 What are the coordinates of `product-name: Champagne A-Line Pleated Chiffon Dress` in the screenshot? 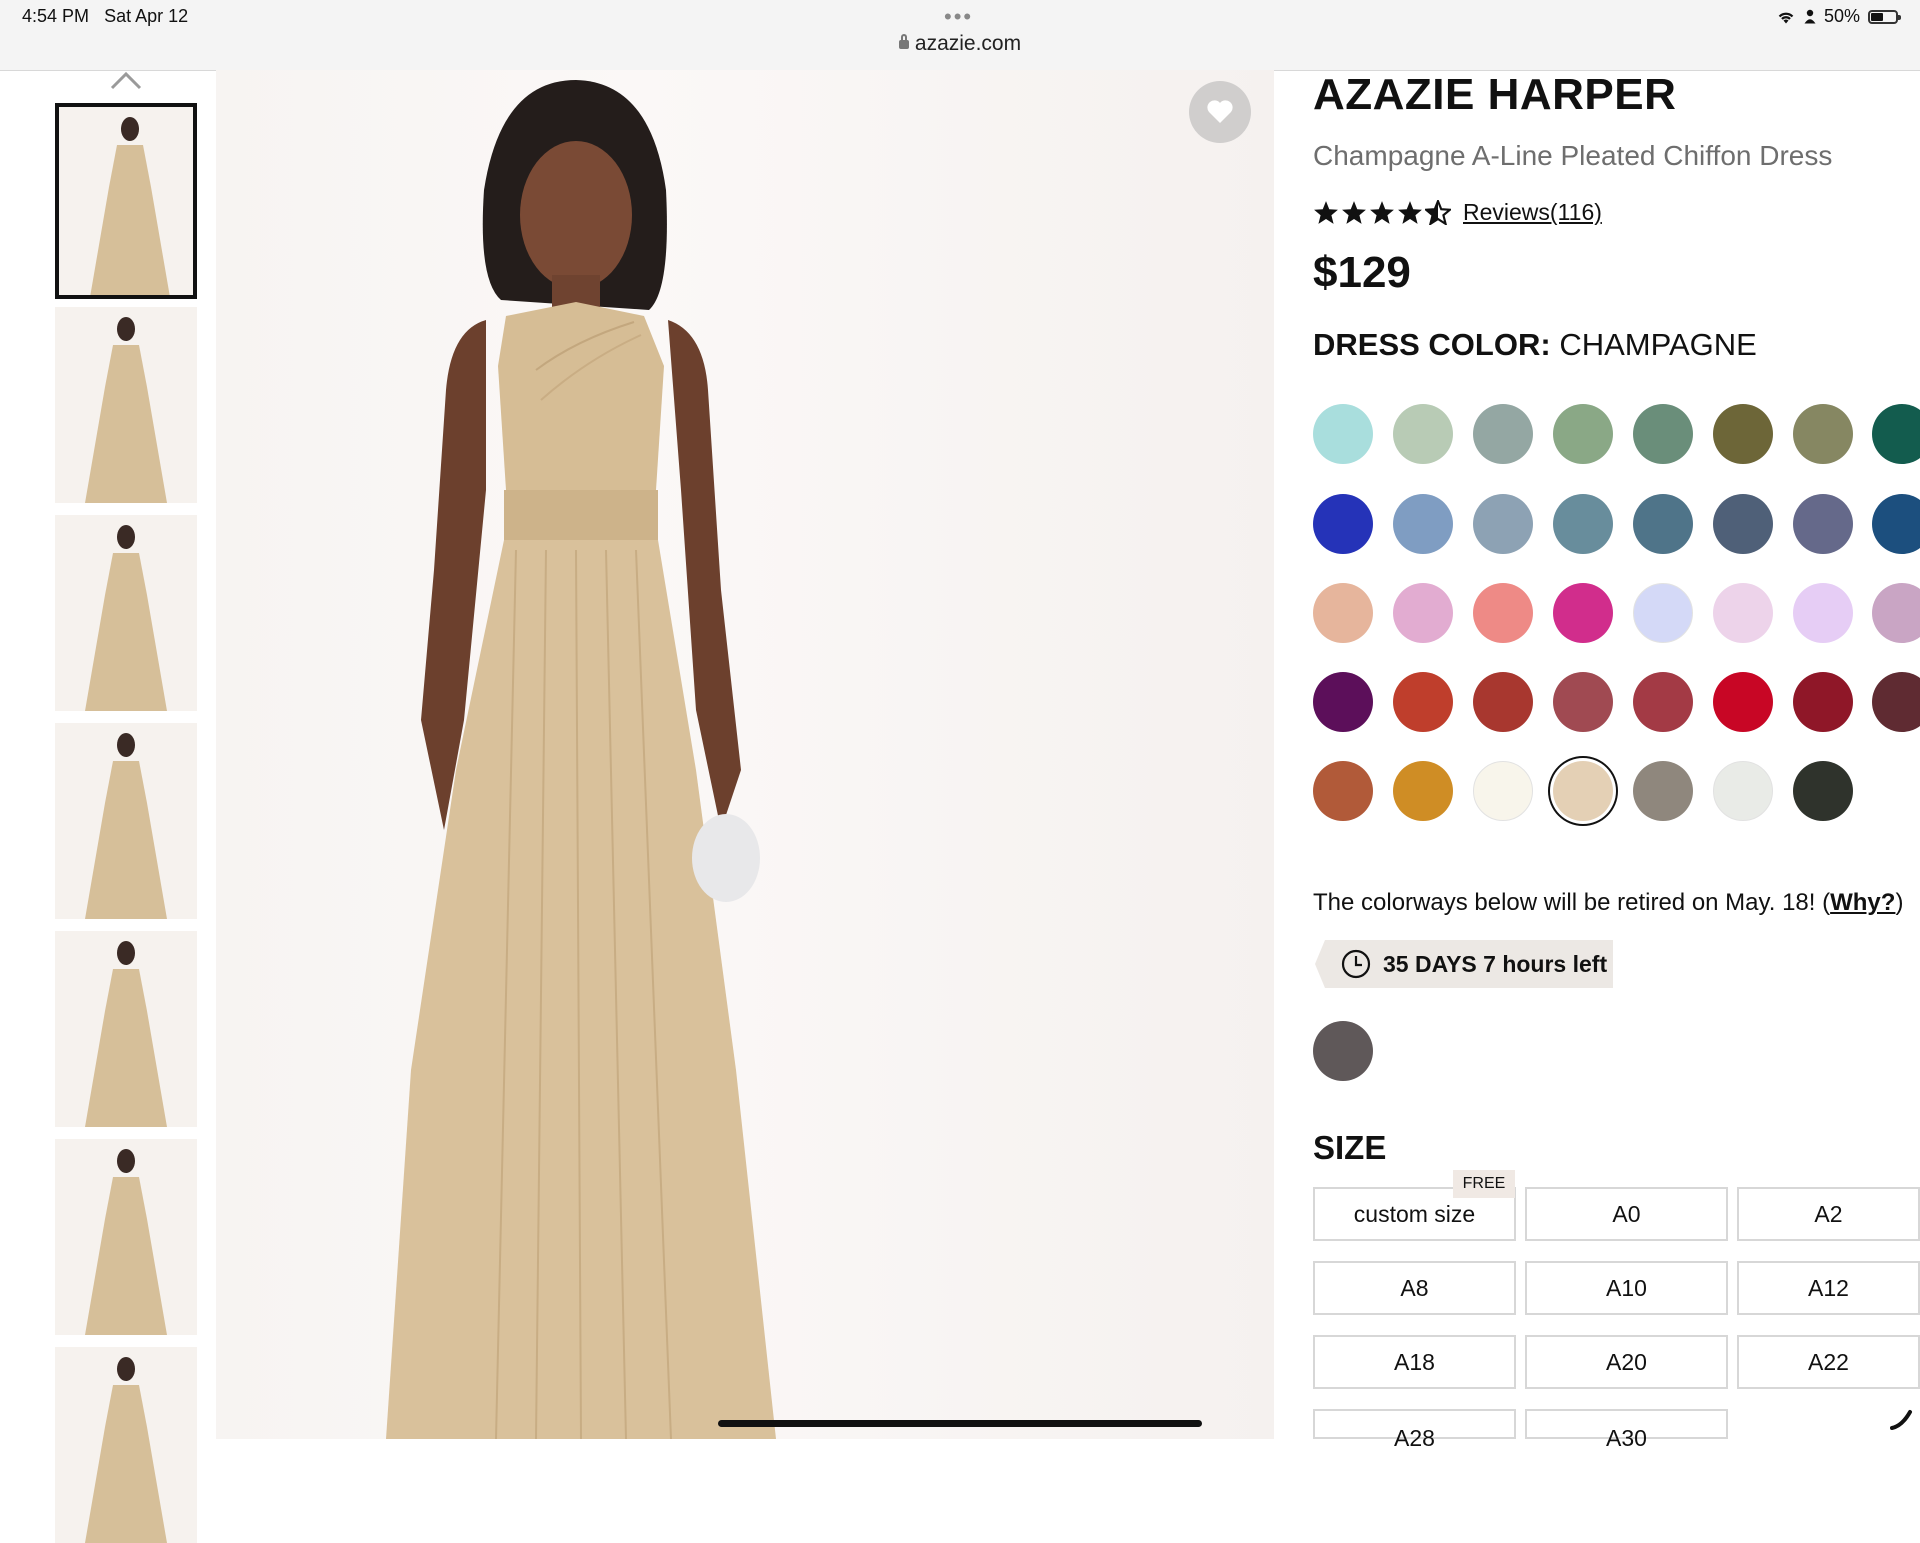 It's located at (1573, 155).